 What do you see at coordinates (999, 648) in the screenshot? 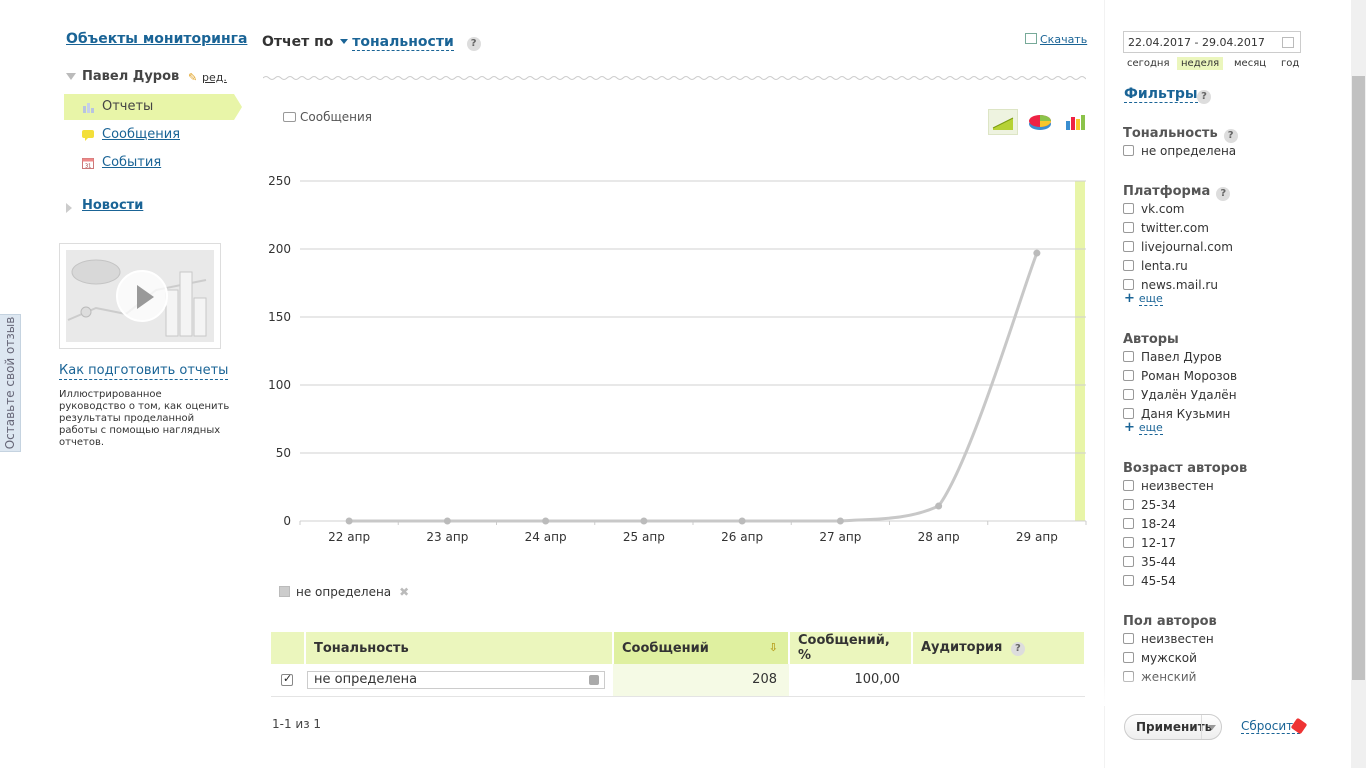
I see `column-header-audience: Аудитория ?` at bounding box center [999, 648].